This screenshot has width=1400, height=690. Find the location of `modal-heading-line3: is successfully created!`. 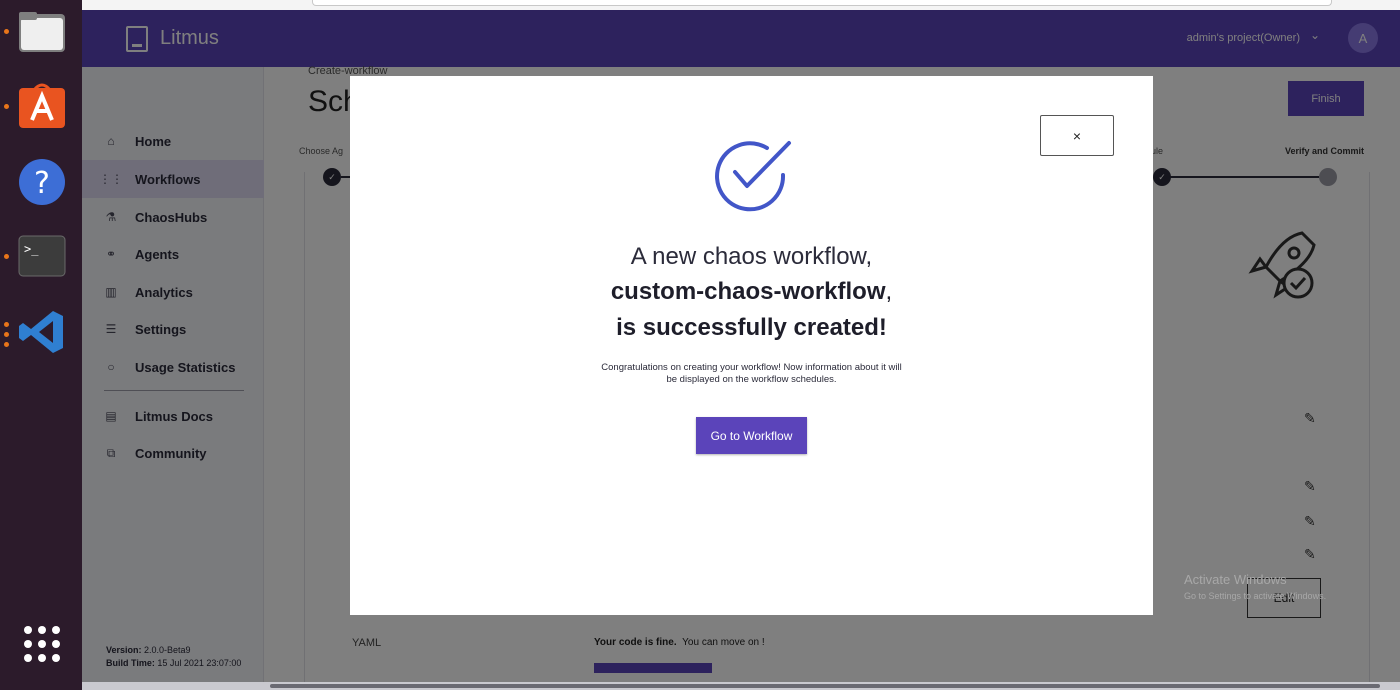

modal-heading-line3: is successfully created! is located at coordinates (751, 327).